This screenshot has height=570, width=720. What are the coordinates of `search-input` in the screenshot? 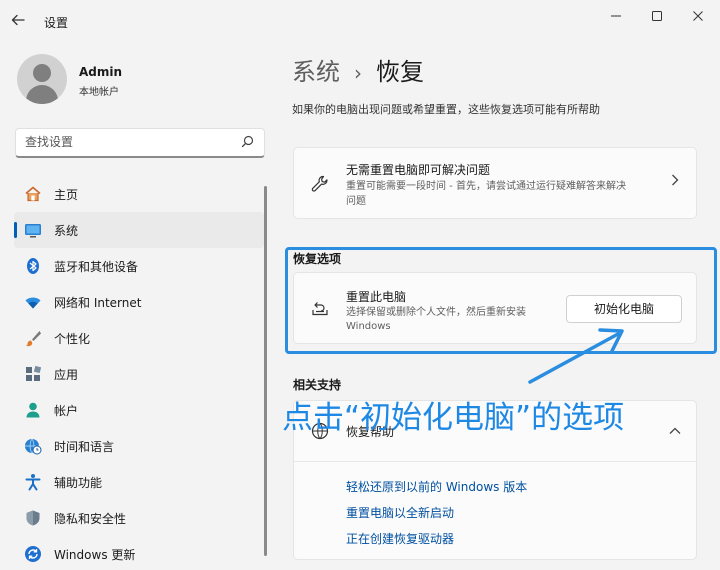 It's located at (125, 142).